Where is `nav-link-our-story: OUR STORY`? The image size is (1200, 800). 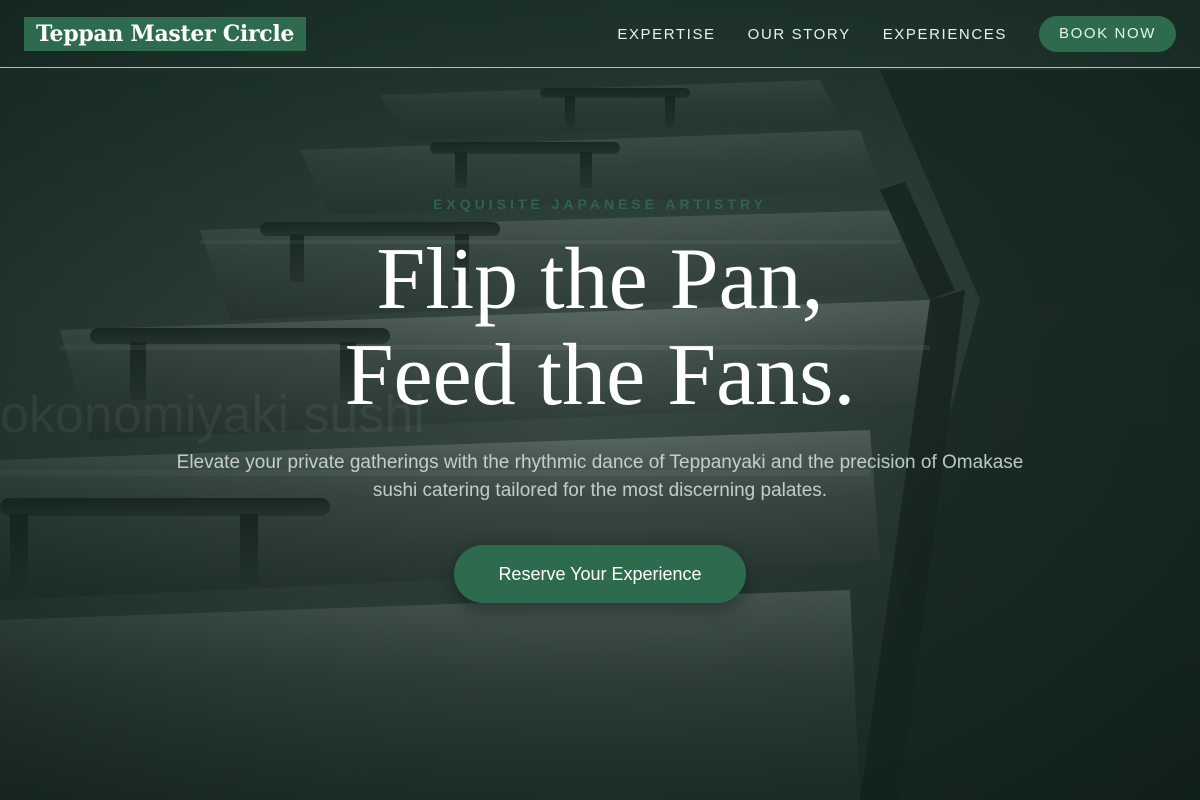
nav-link-our-story: OUR STORY is located at coordinates (799, 34).